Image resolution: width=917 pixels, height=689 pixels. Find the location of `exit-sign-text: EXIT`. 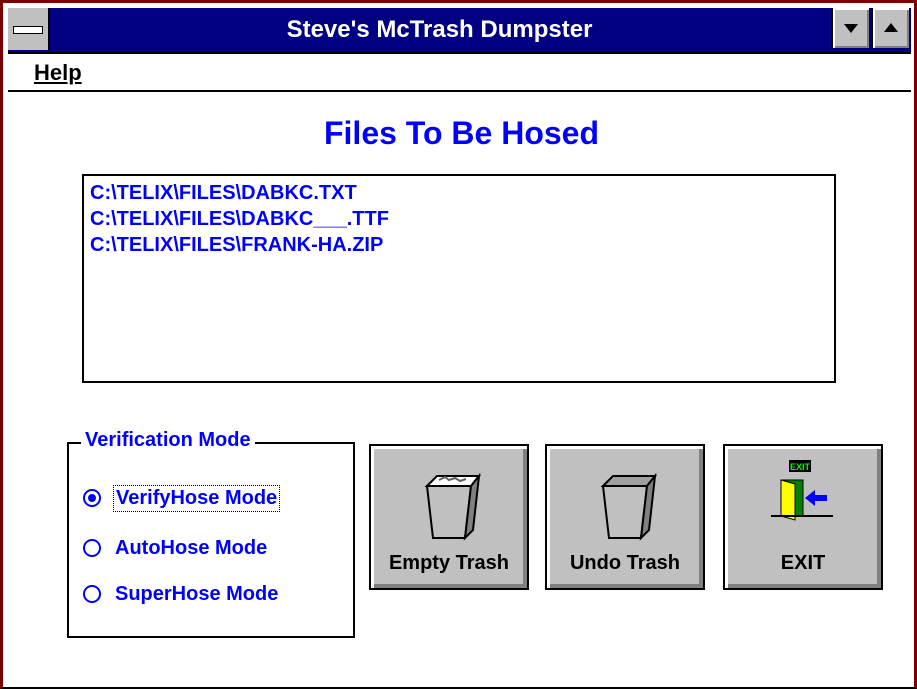

exit-sign-text: EXIT is located at coordinates (800, 467).